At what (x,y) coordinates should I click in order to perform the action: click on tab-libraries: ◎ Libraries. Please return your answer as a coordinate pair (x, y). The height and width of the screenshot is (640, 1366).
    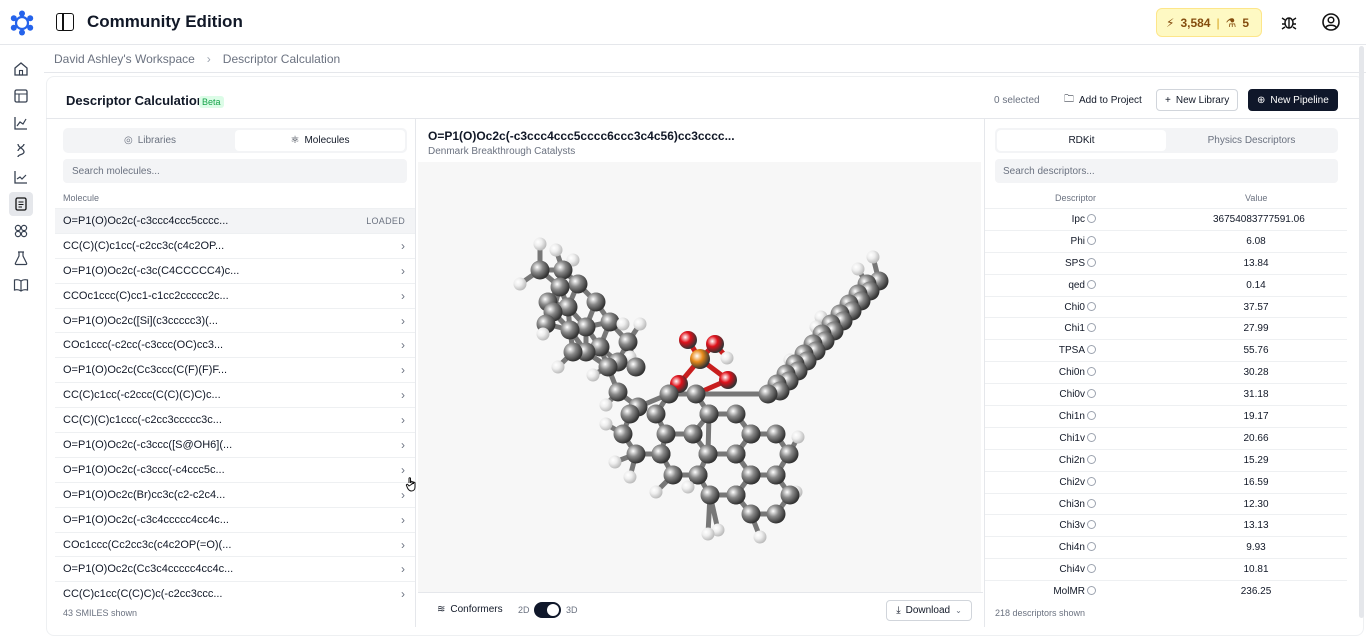
    Looking at the image, I should click on (150, 140).